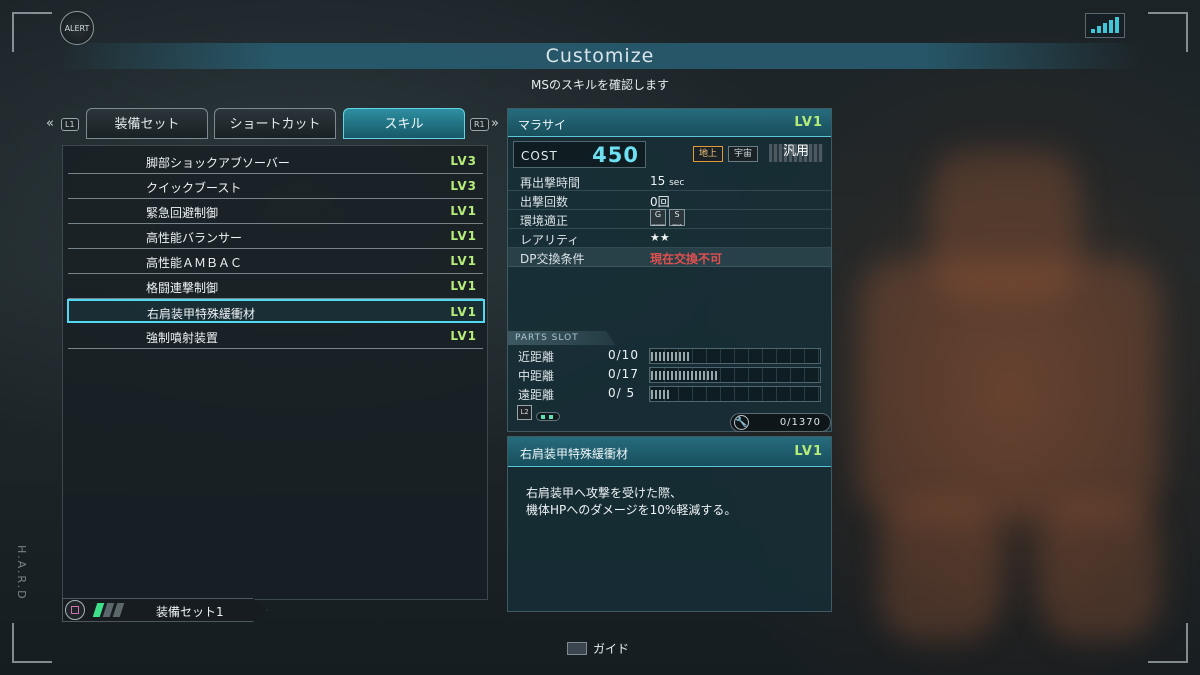 Image resolution: width=1200 pixels, height=675 pixels. I want to click on square-button-icon, so click(75, 610).